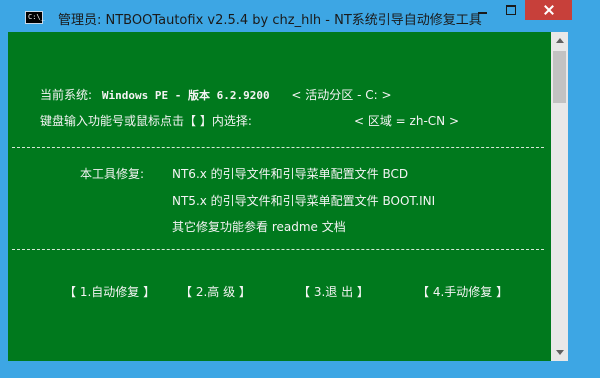  Describe the element at coordinates (333, 291) in the screenshot. I see `exit-button: 【 3.退 出 】` at that location.